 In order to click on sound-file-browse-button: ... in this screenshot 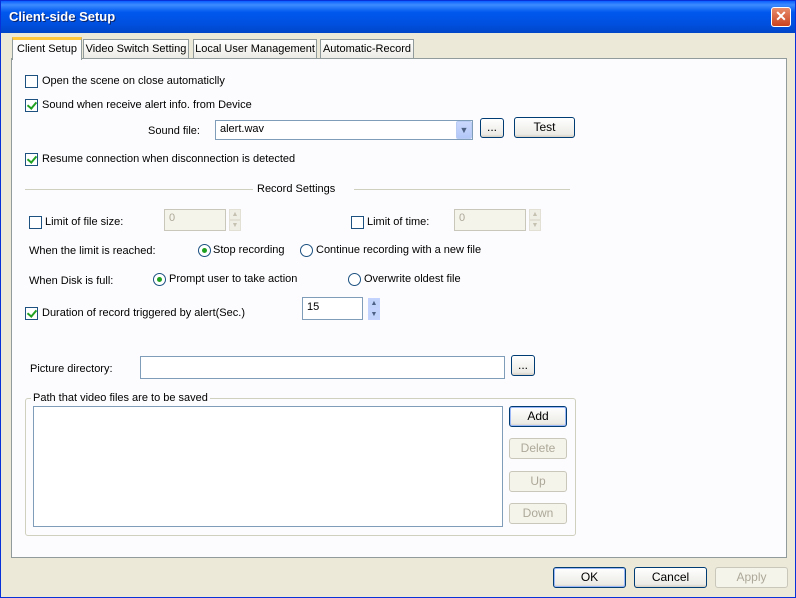, I will do `click(492, 128)`.